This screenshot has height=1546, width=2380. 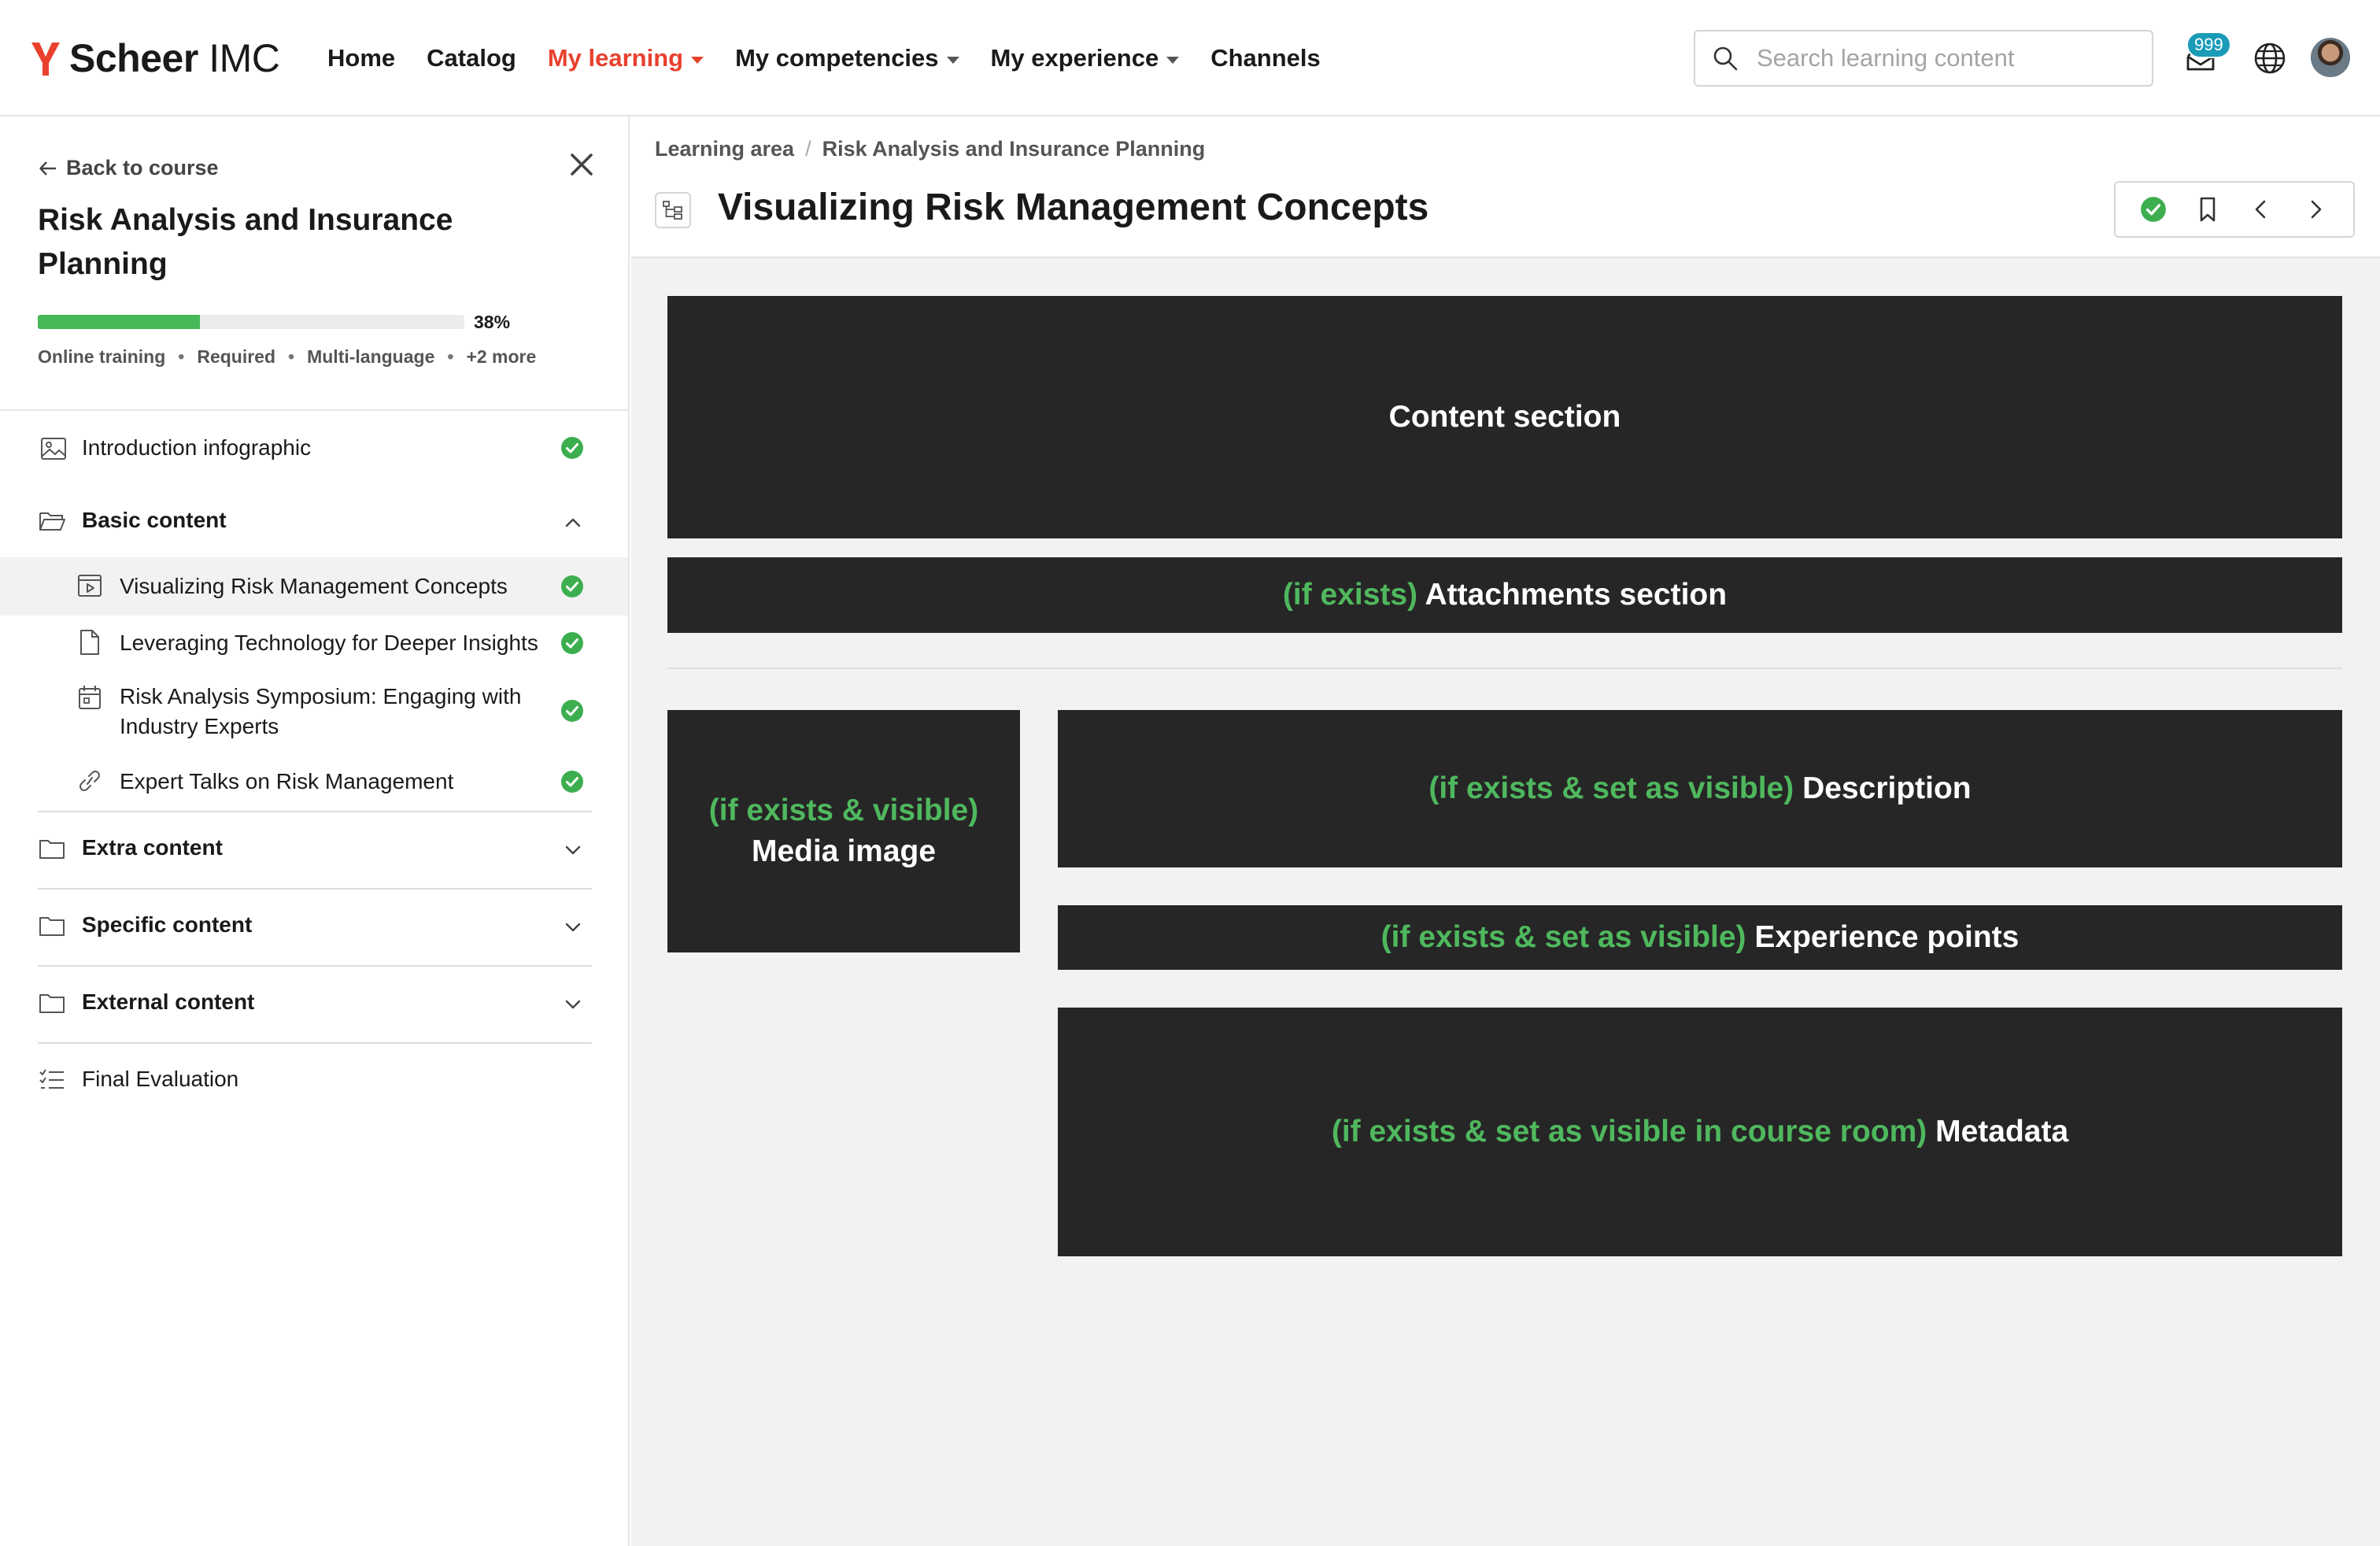 I want to click on close-icon, so click(x=582, y=165).